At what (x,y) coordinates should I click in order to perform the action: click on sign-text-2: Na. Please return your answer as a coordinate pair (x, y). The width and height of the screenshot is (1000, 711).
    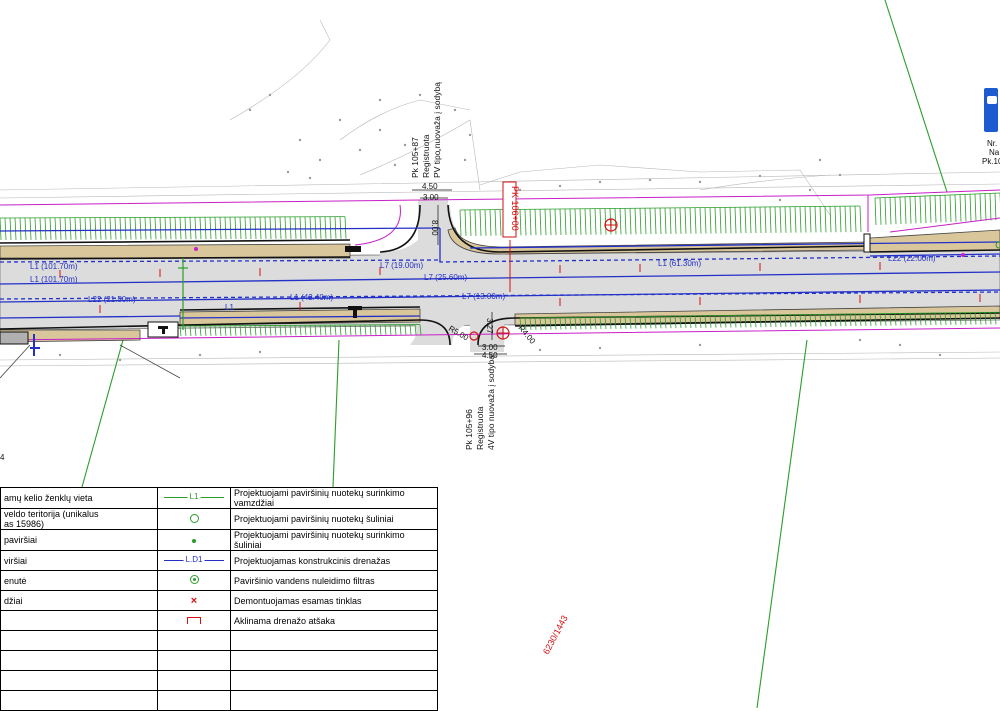
    Looking at the image, I should click on (994, 152).